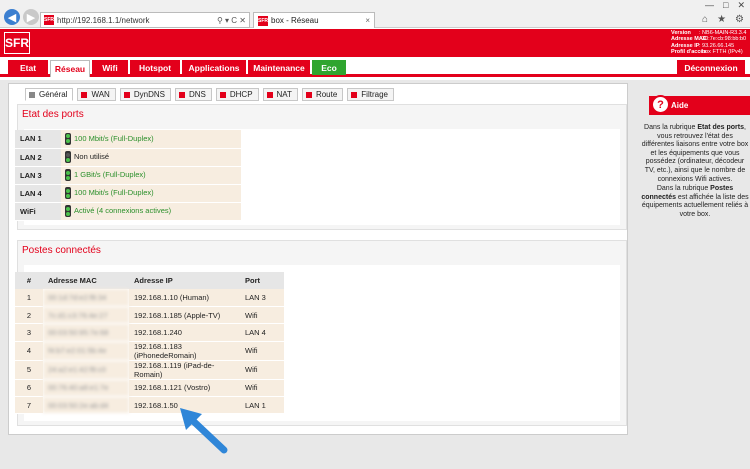  Describe the element at coordinates (705, 19) in the screenshot. I see `home-icon: ⌂` at that location.